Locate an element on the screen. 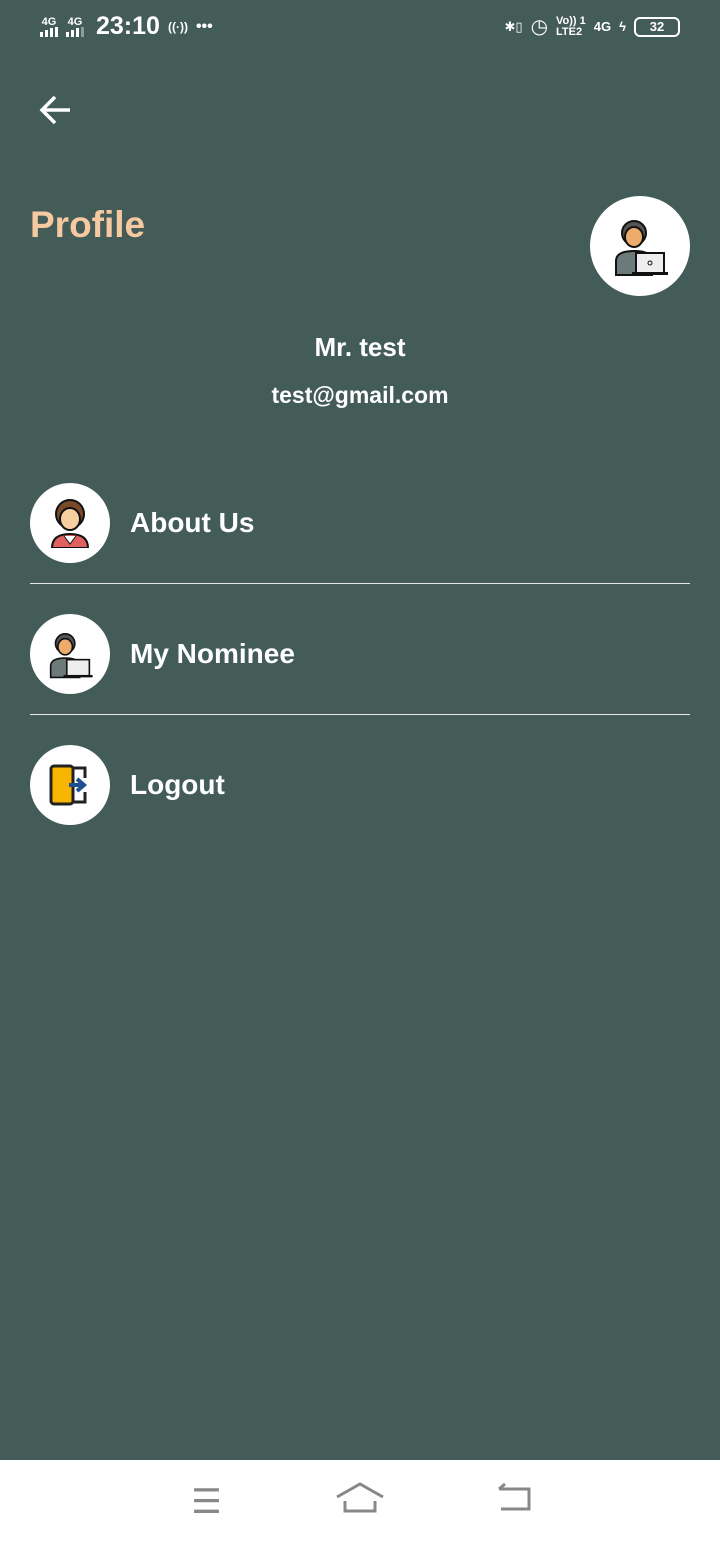 The width and height of the screenshot is (720, 1544). menu-label: My Nominee is located at coordinates (212, 653).